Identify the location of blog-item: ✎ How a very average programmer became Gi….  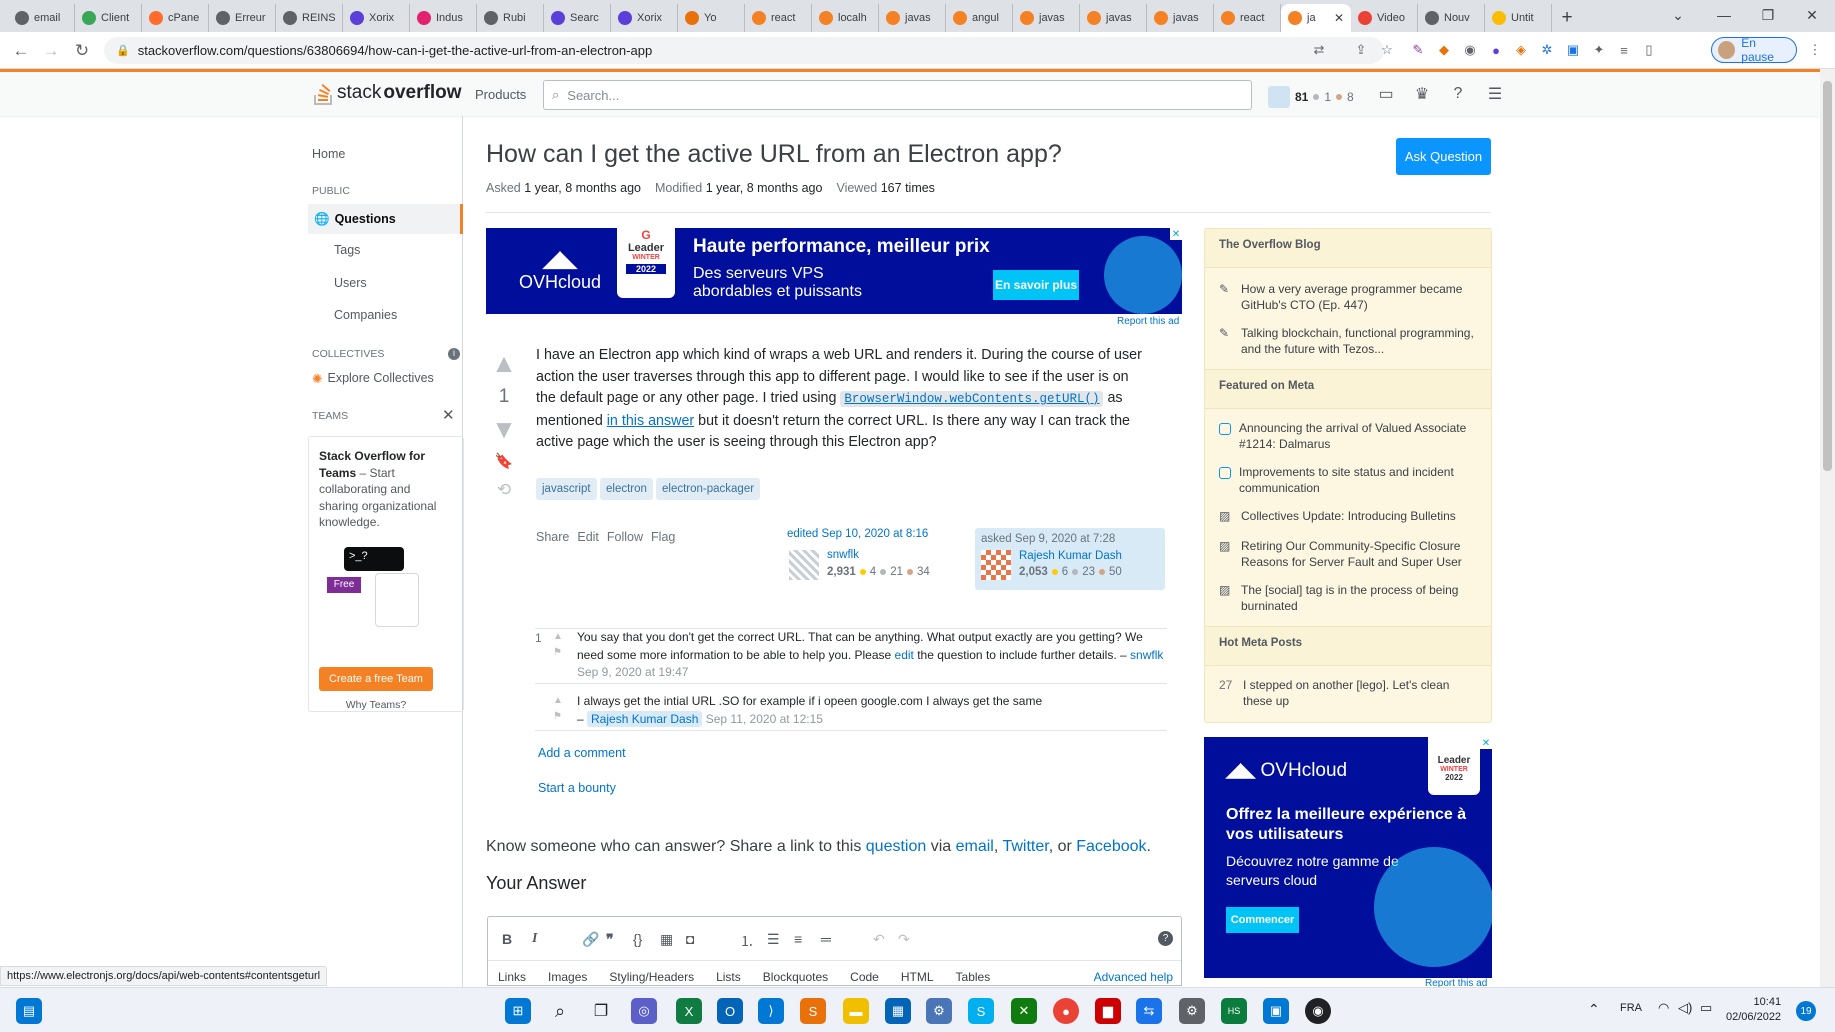
(1350, 297).